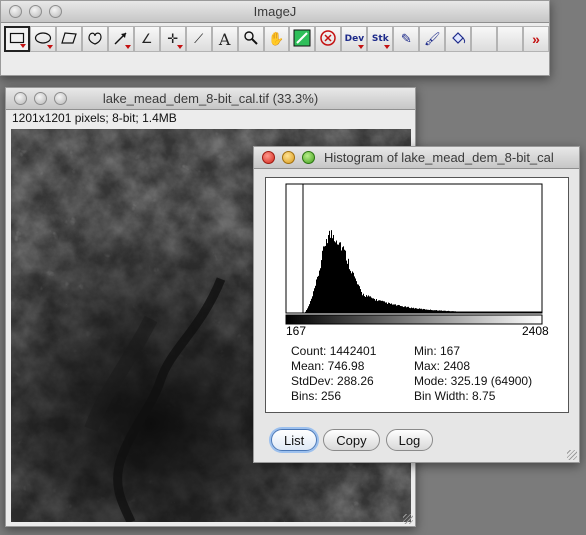  I want to click on stk-label-icon: Stk, so click(380, 39).